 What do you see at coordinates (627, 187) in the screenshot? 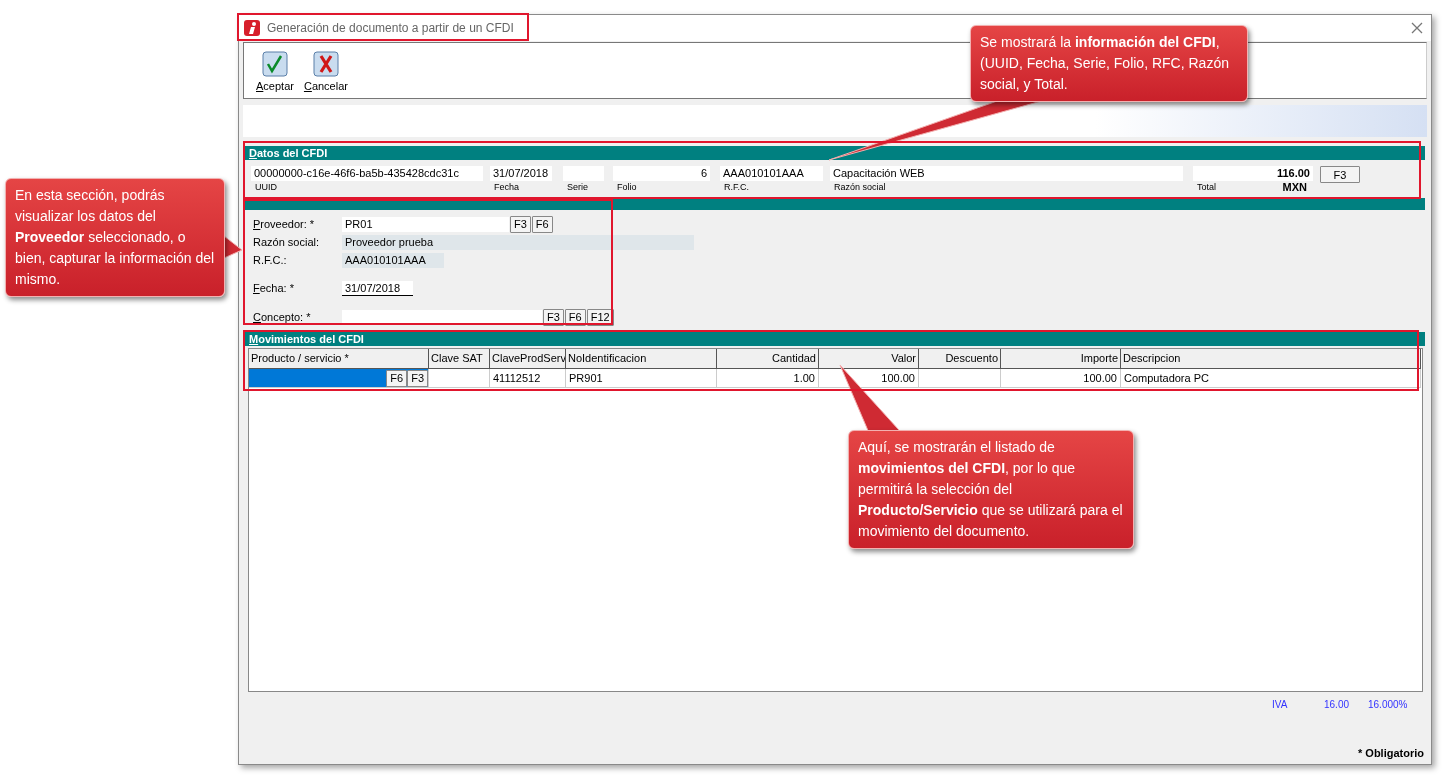
I see `field-label: Folio` at bounding box center [627, 187].